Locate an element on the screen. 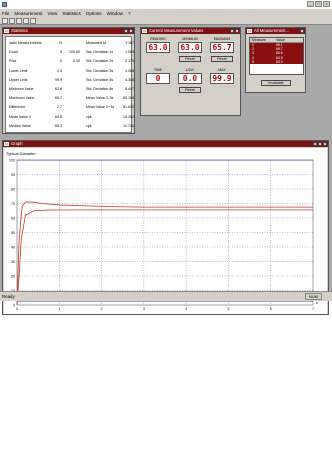 This screenshot has height=450, width=332. invalidate-button: Invalidate is located at coordinates (276, 83).